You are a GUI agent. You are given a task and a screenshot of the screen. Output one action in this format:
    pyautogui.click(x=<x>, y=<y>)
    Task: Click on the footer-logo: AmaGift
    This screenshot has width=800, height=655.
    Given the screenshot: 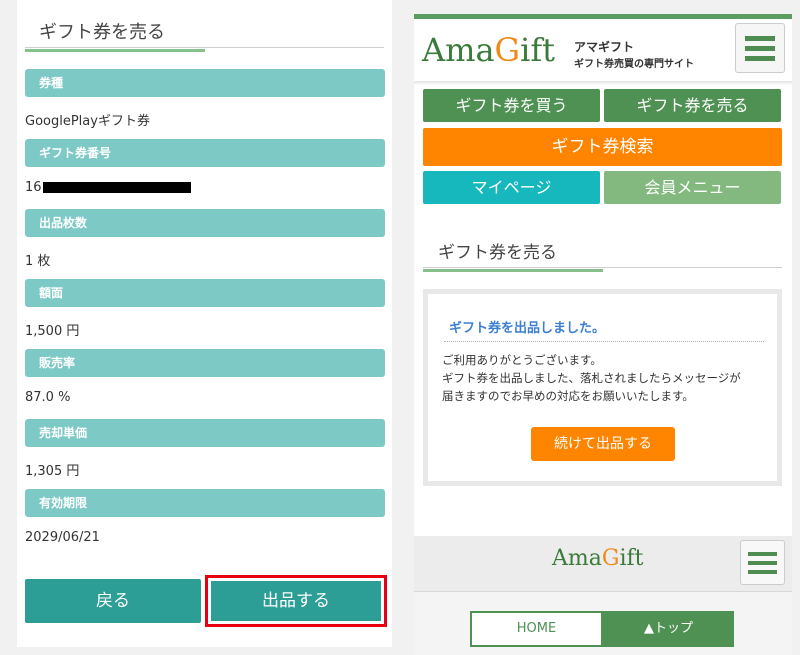 What is the action you would take?
    pyautogui.click(x=597, y=558)
    